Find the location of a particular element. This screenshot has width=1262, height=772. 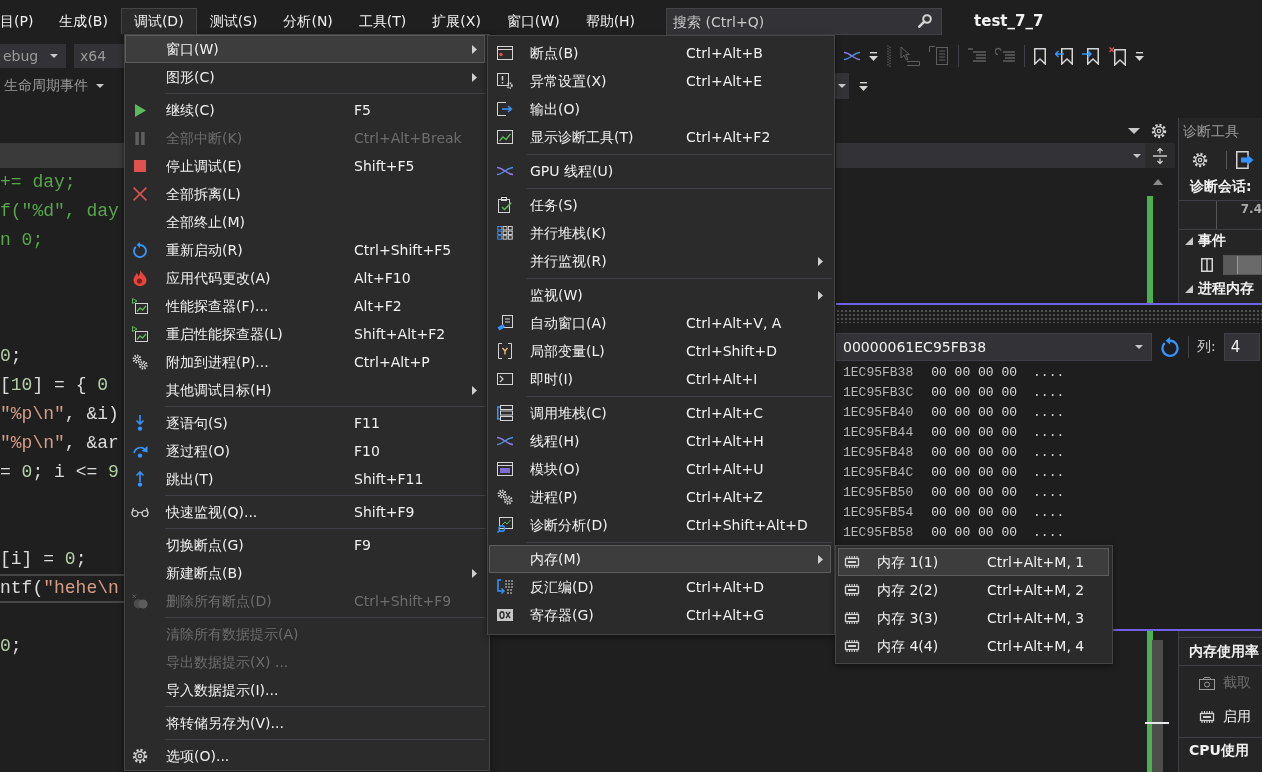

menu-item: 调用堆栈(C) Ctrl+Alt+C is located at coordinates (660, 413).